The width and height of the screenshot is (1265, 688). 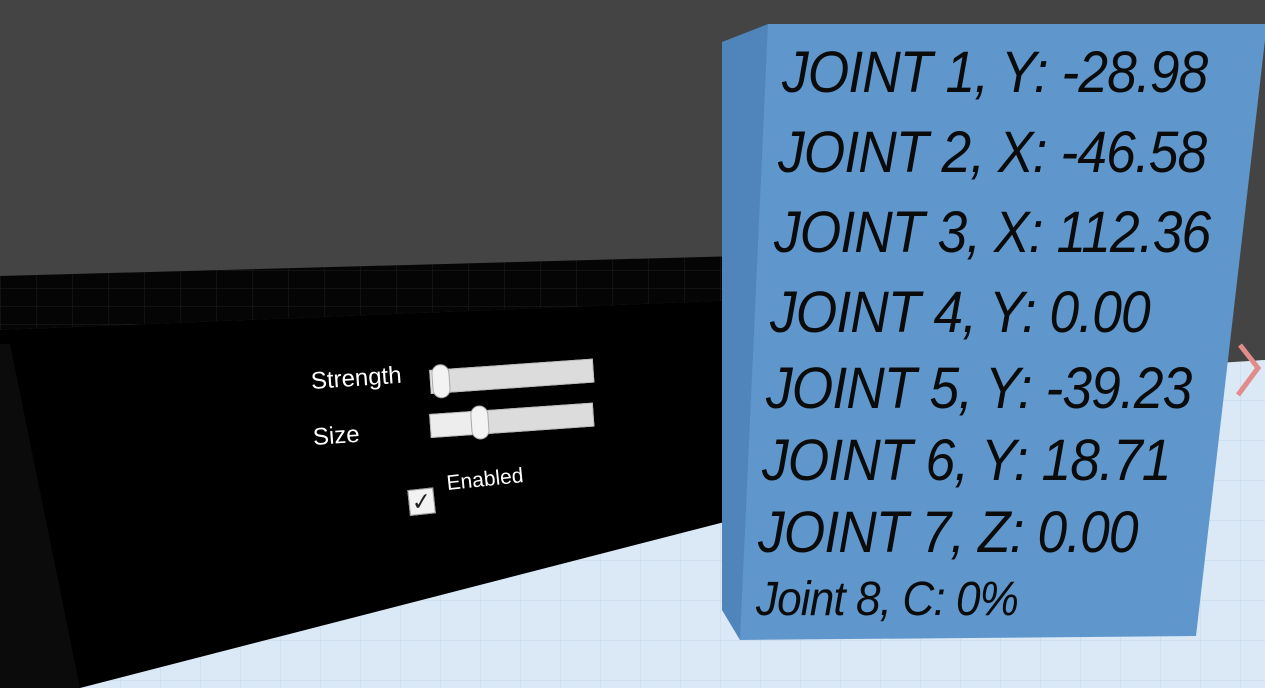 What do you see at coordinates (992, 232) in the screenshot?
I see `joint-readout-line: JOINT 3, X: 112.36` at bounding box center [992, 232].